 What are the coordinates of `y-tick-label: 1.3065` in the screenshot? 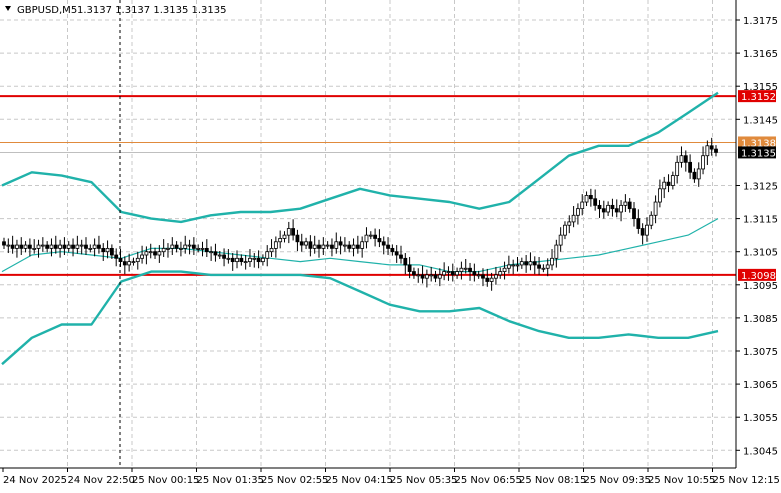 It's located at (760, 385).